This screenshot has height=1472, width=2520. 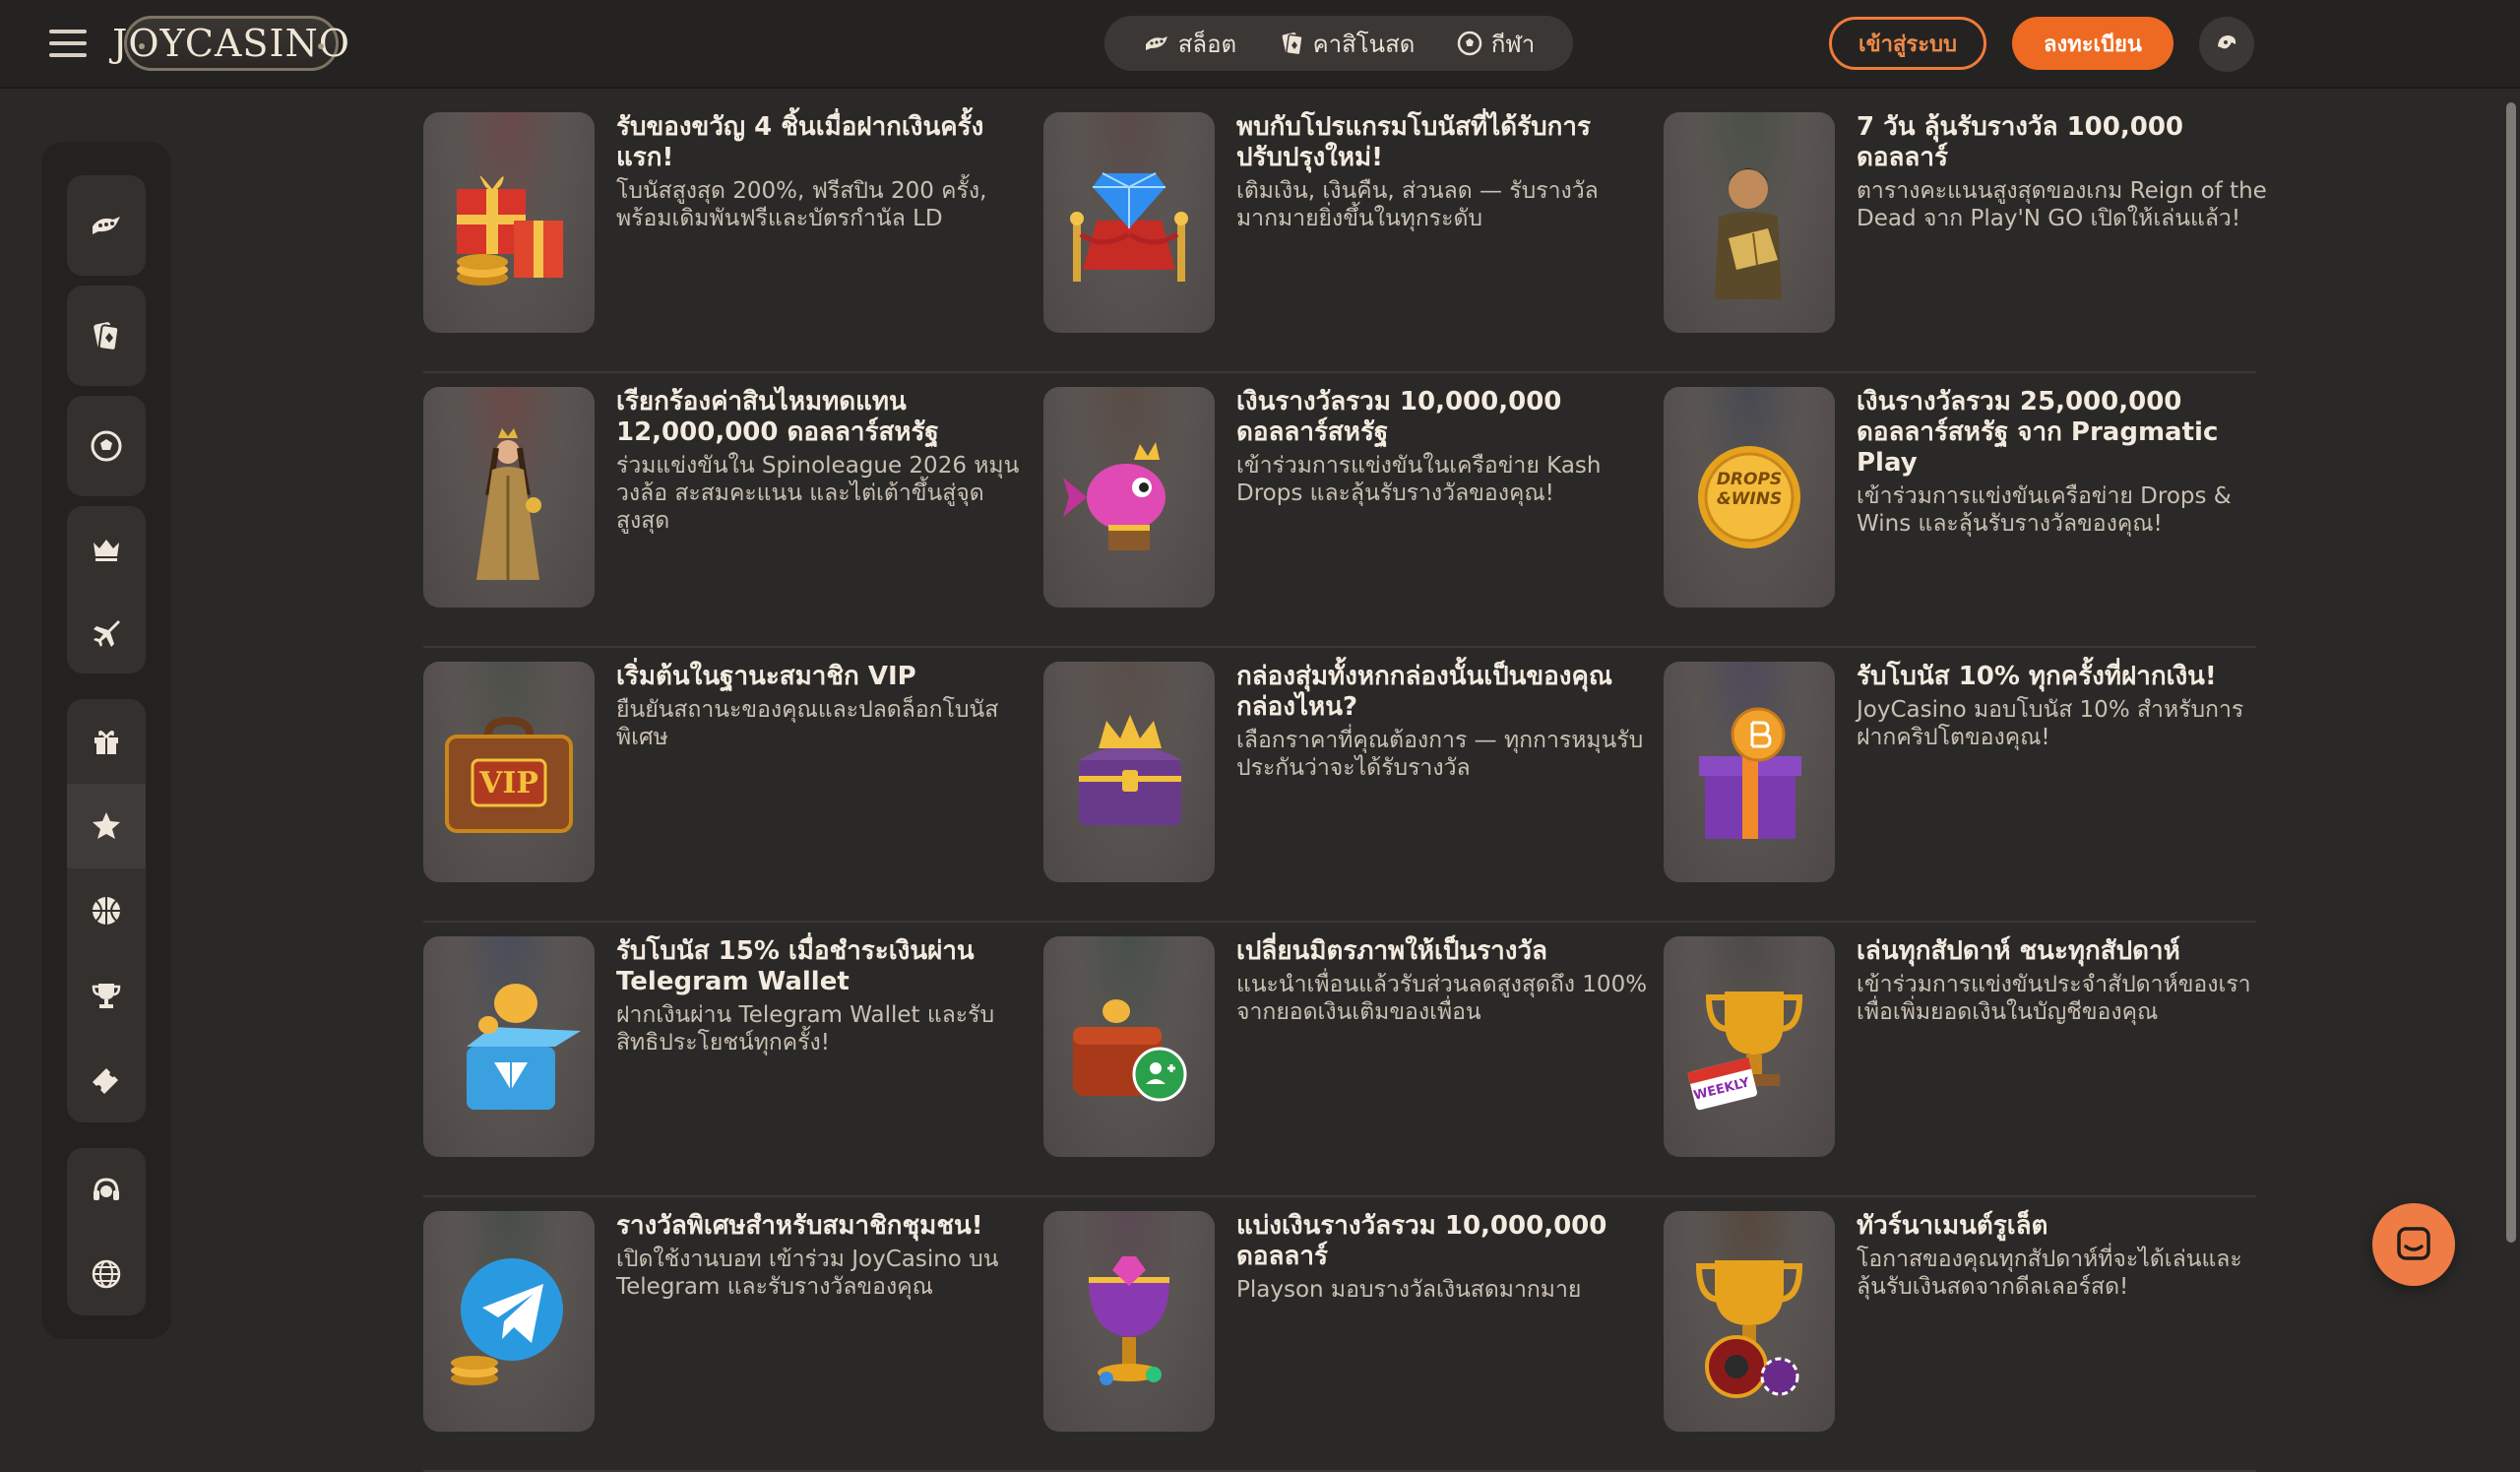 I want to click on badge-label: VIP, so click(x=508, y=783).